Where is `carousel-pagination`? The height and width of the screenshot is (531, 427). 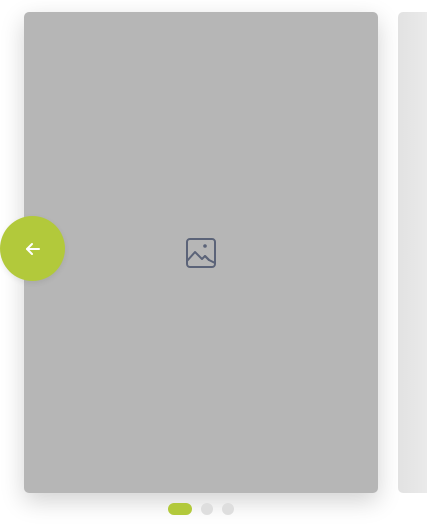
carousel-pagination is located at coordinates (201, 509).